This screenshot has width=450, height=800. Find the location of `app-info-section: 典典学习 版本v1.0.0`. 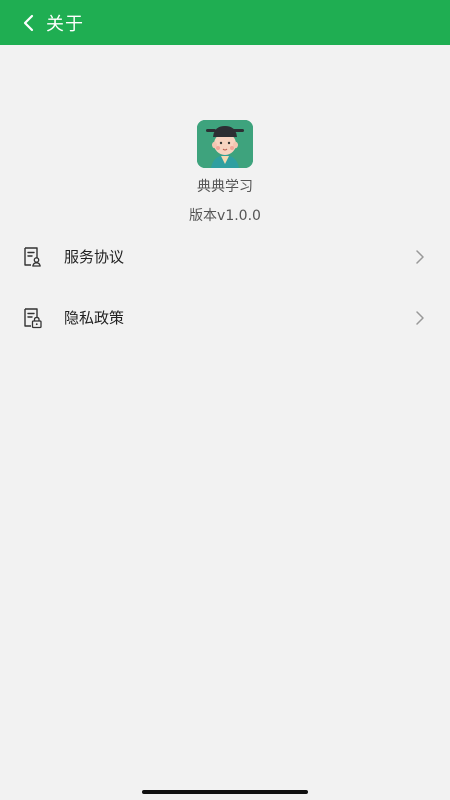

app-info-section: 典典学习 版本v1.0.0 is located at coordinates (225, 172).